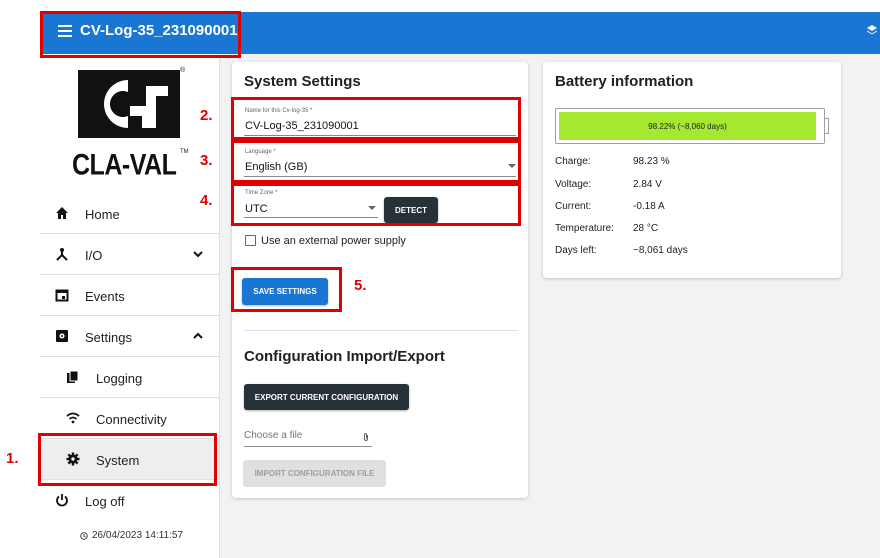 The width and height of the screenshot is (880, 558). I want to click on annotation-step-4: 4., so click(206, 200).